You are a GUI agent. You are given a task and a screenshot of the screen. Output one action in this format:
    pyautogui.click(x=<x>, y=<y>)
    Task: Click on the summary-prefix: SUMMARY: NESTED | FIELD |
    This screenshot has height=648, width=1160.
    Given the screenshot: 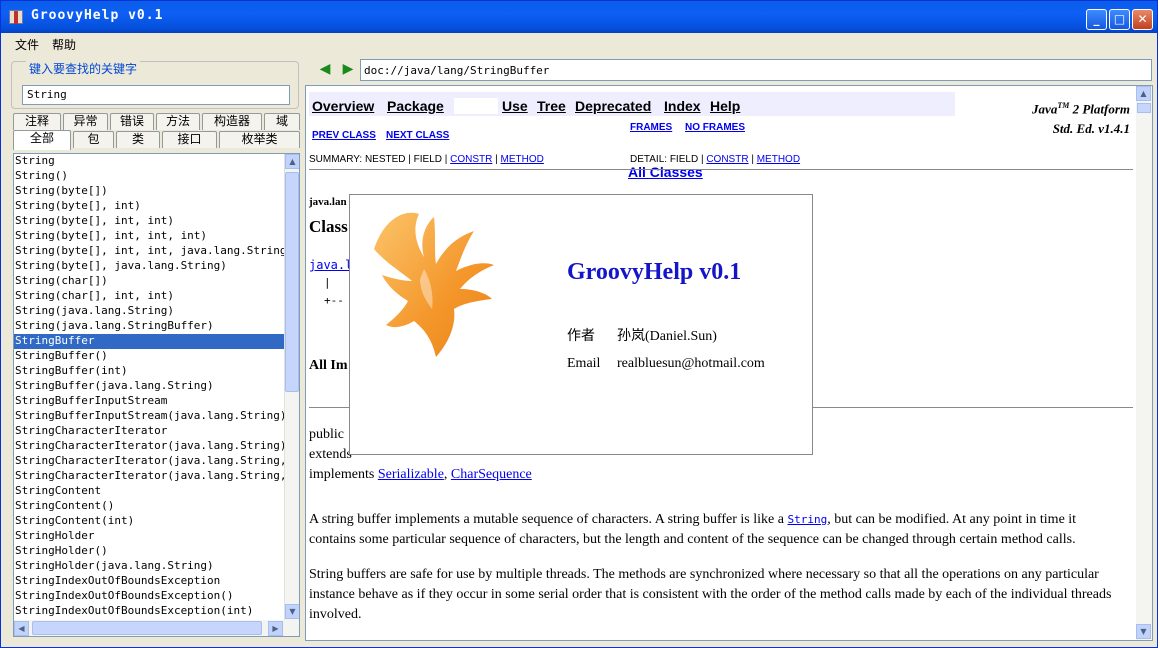 What is the action you would take?
    pyautogui.click(x=380, y=159)
    